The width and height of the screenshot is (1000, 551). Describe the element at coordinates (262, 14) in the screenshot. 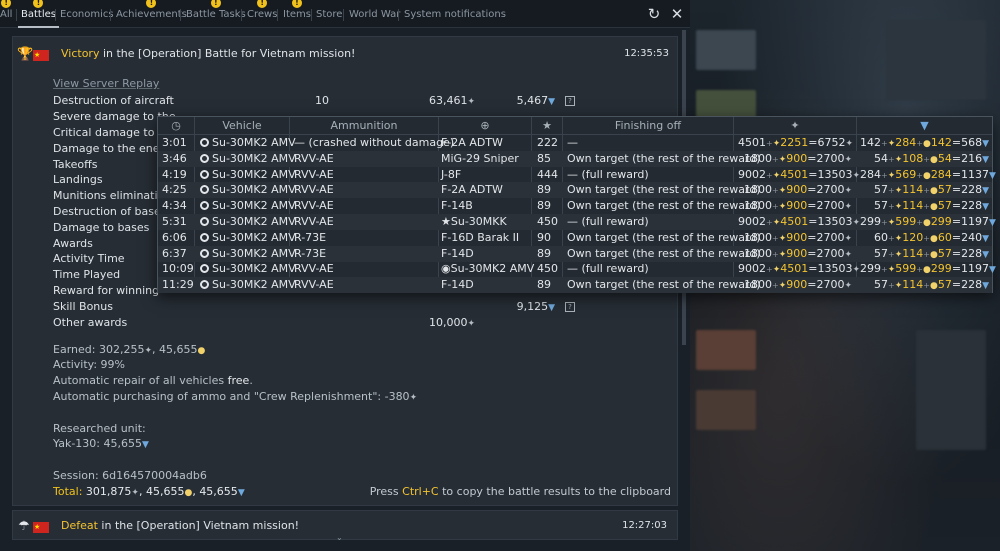

I see `tab-label: Crews` at that location.